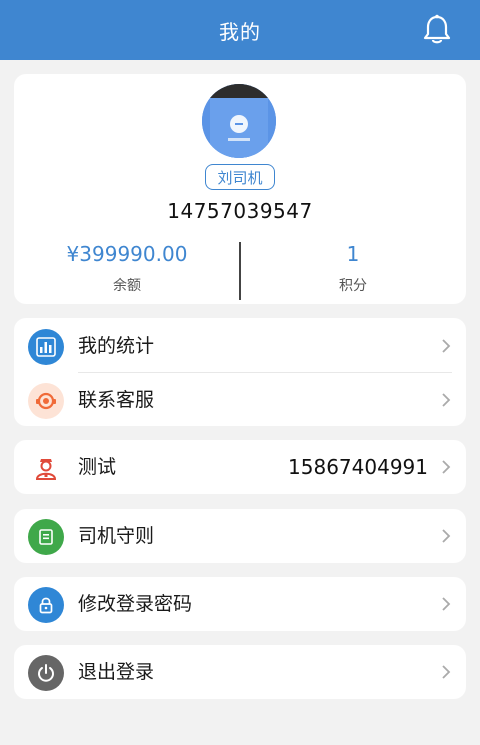 This screenshot has width=480, height=745. I want to click on app-header: 我的, so click(240, 30).